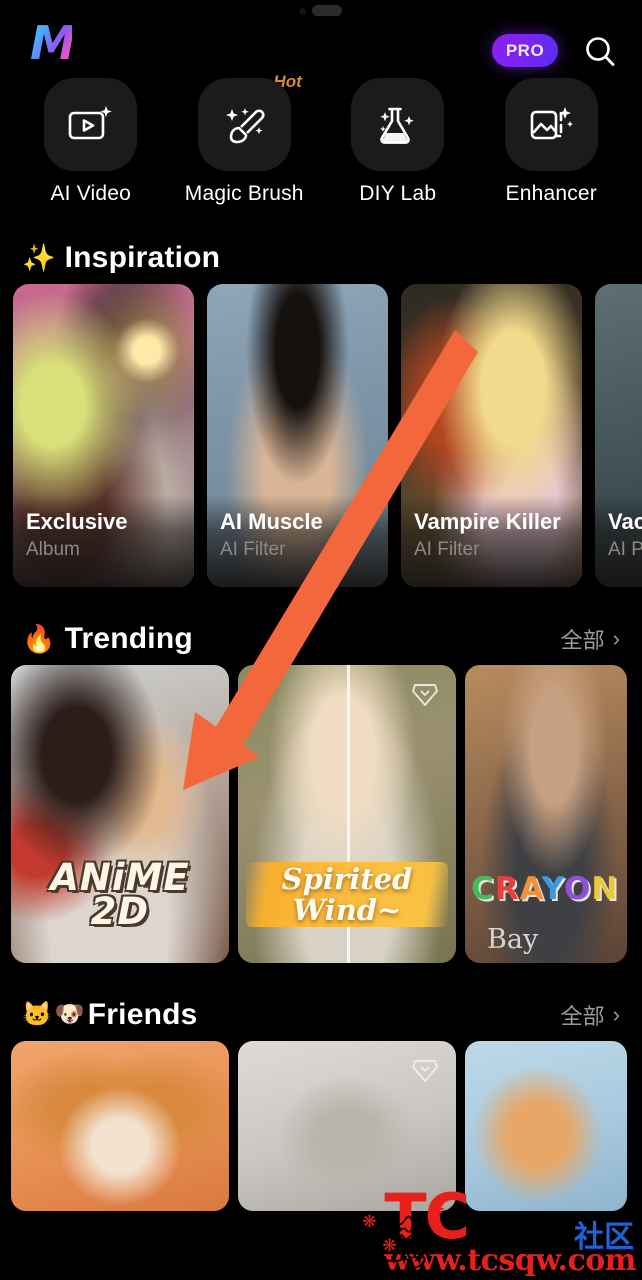 This screenshot has width=642, height=1280. Describe the element at coordinates (525, 50) in the screenshot. I see `pro-badge-button: PRO` at that location.